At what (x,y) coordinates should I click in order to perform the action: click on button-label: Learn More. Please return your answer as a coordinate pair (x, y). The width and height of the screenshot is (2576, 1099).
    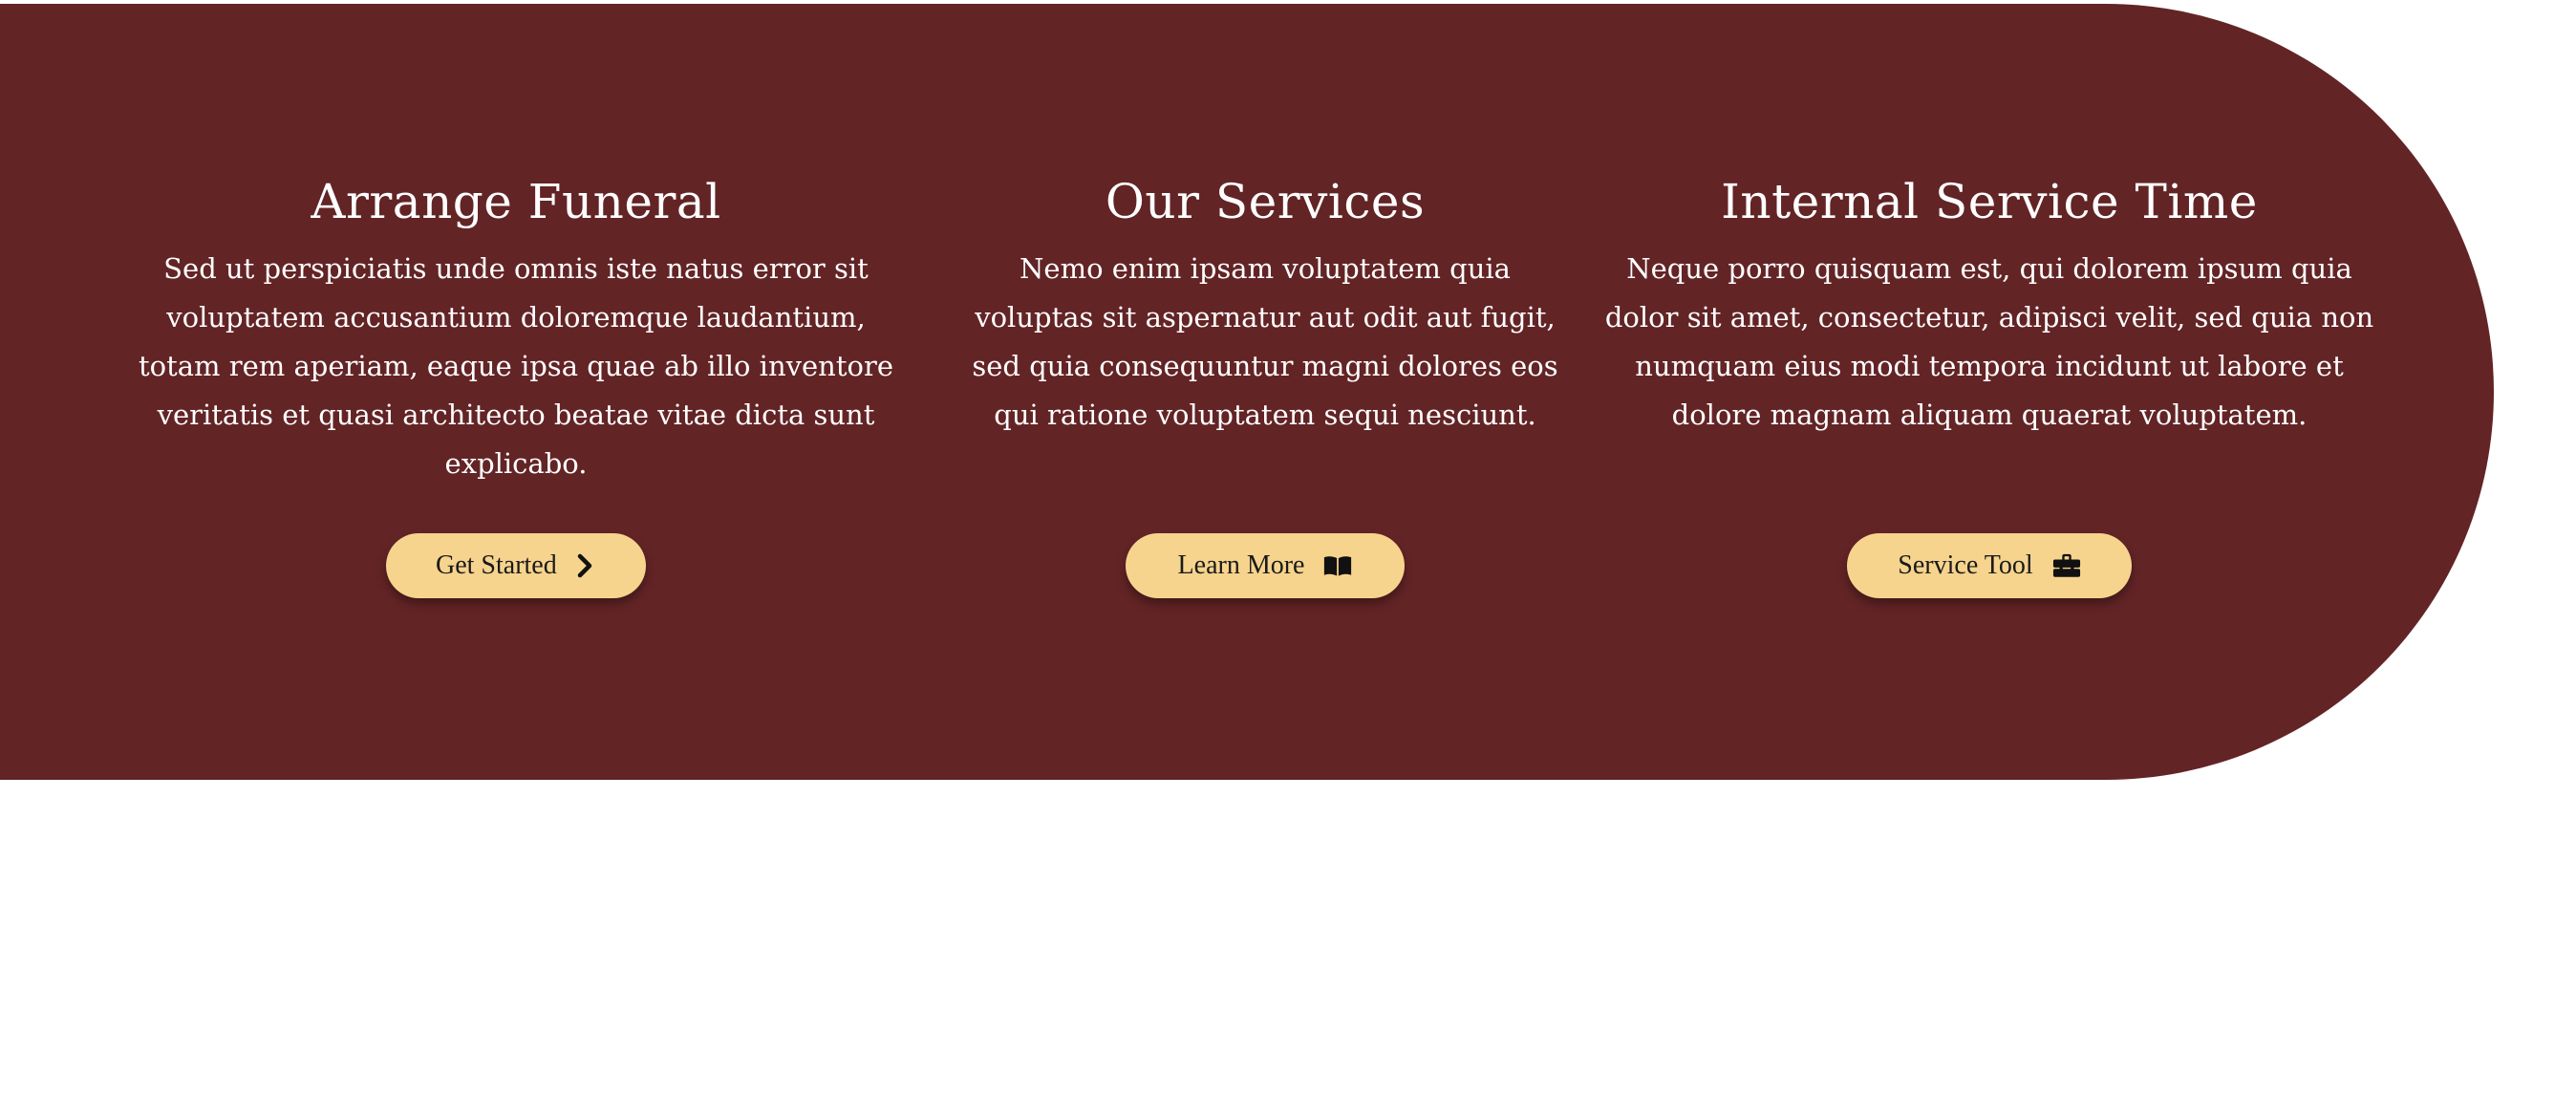
    Looking at the image, I should click on (1241, 565).